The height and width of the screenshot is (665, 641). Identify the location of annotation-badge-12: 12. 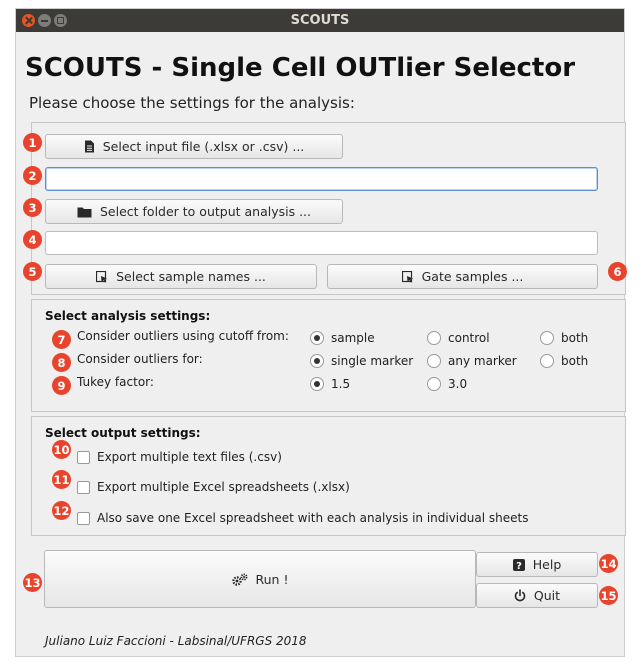
(61, 510).